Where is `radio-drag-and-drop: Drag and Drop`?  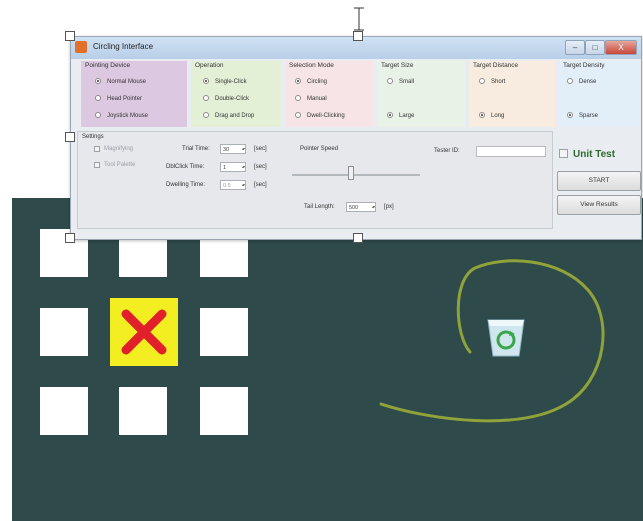 radio-drag-and-drop: Drag and Drop is located at coordinates (228, 115).